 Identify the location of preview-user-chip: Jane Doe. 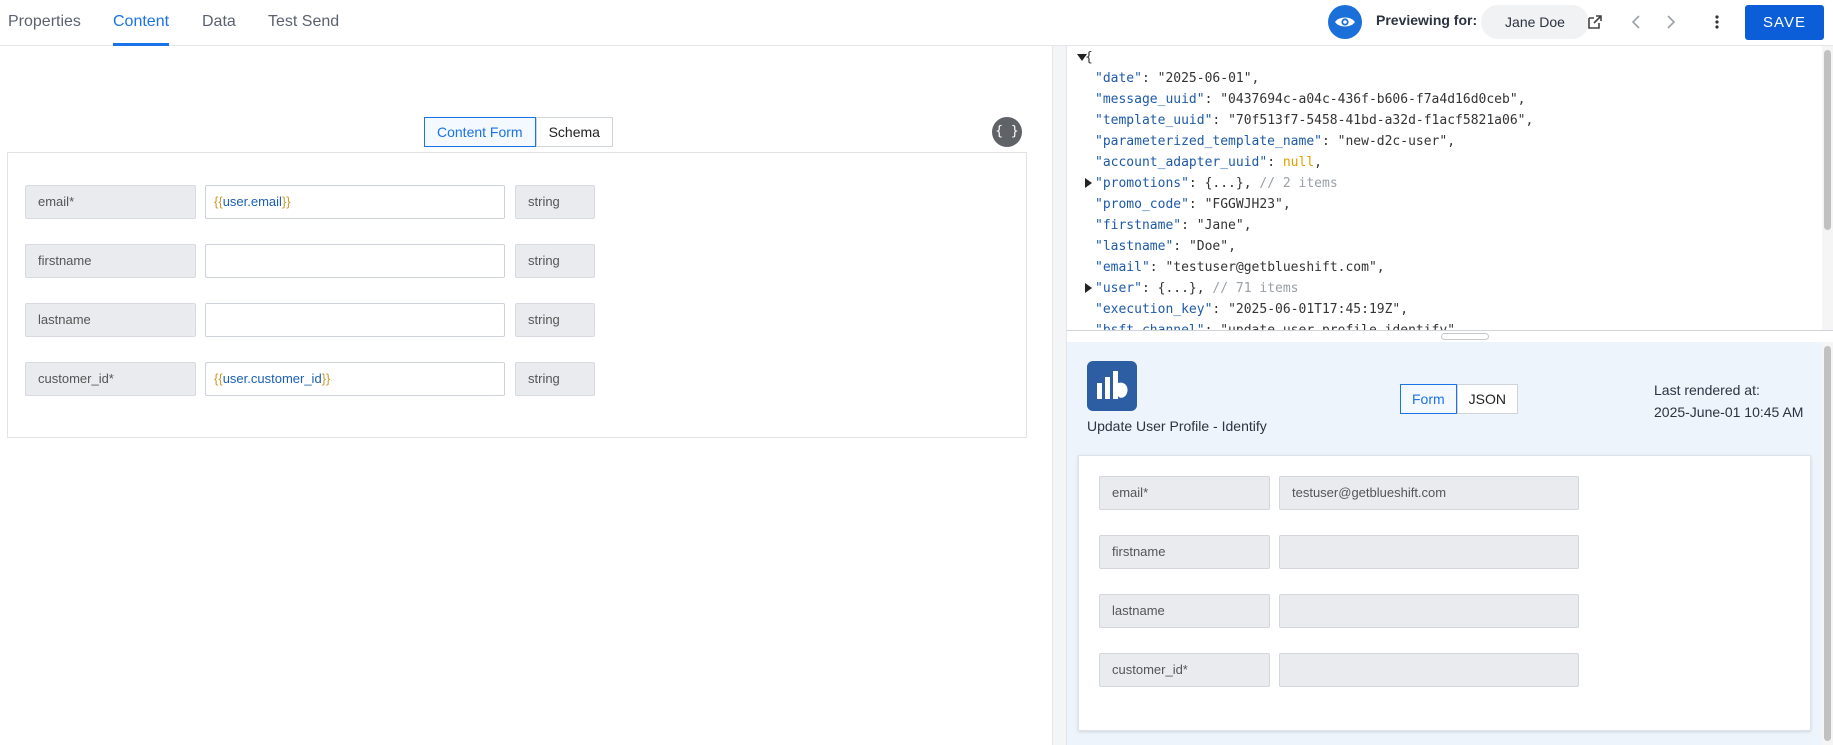
(1535, 22).